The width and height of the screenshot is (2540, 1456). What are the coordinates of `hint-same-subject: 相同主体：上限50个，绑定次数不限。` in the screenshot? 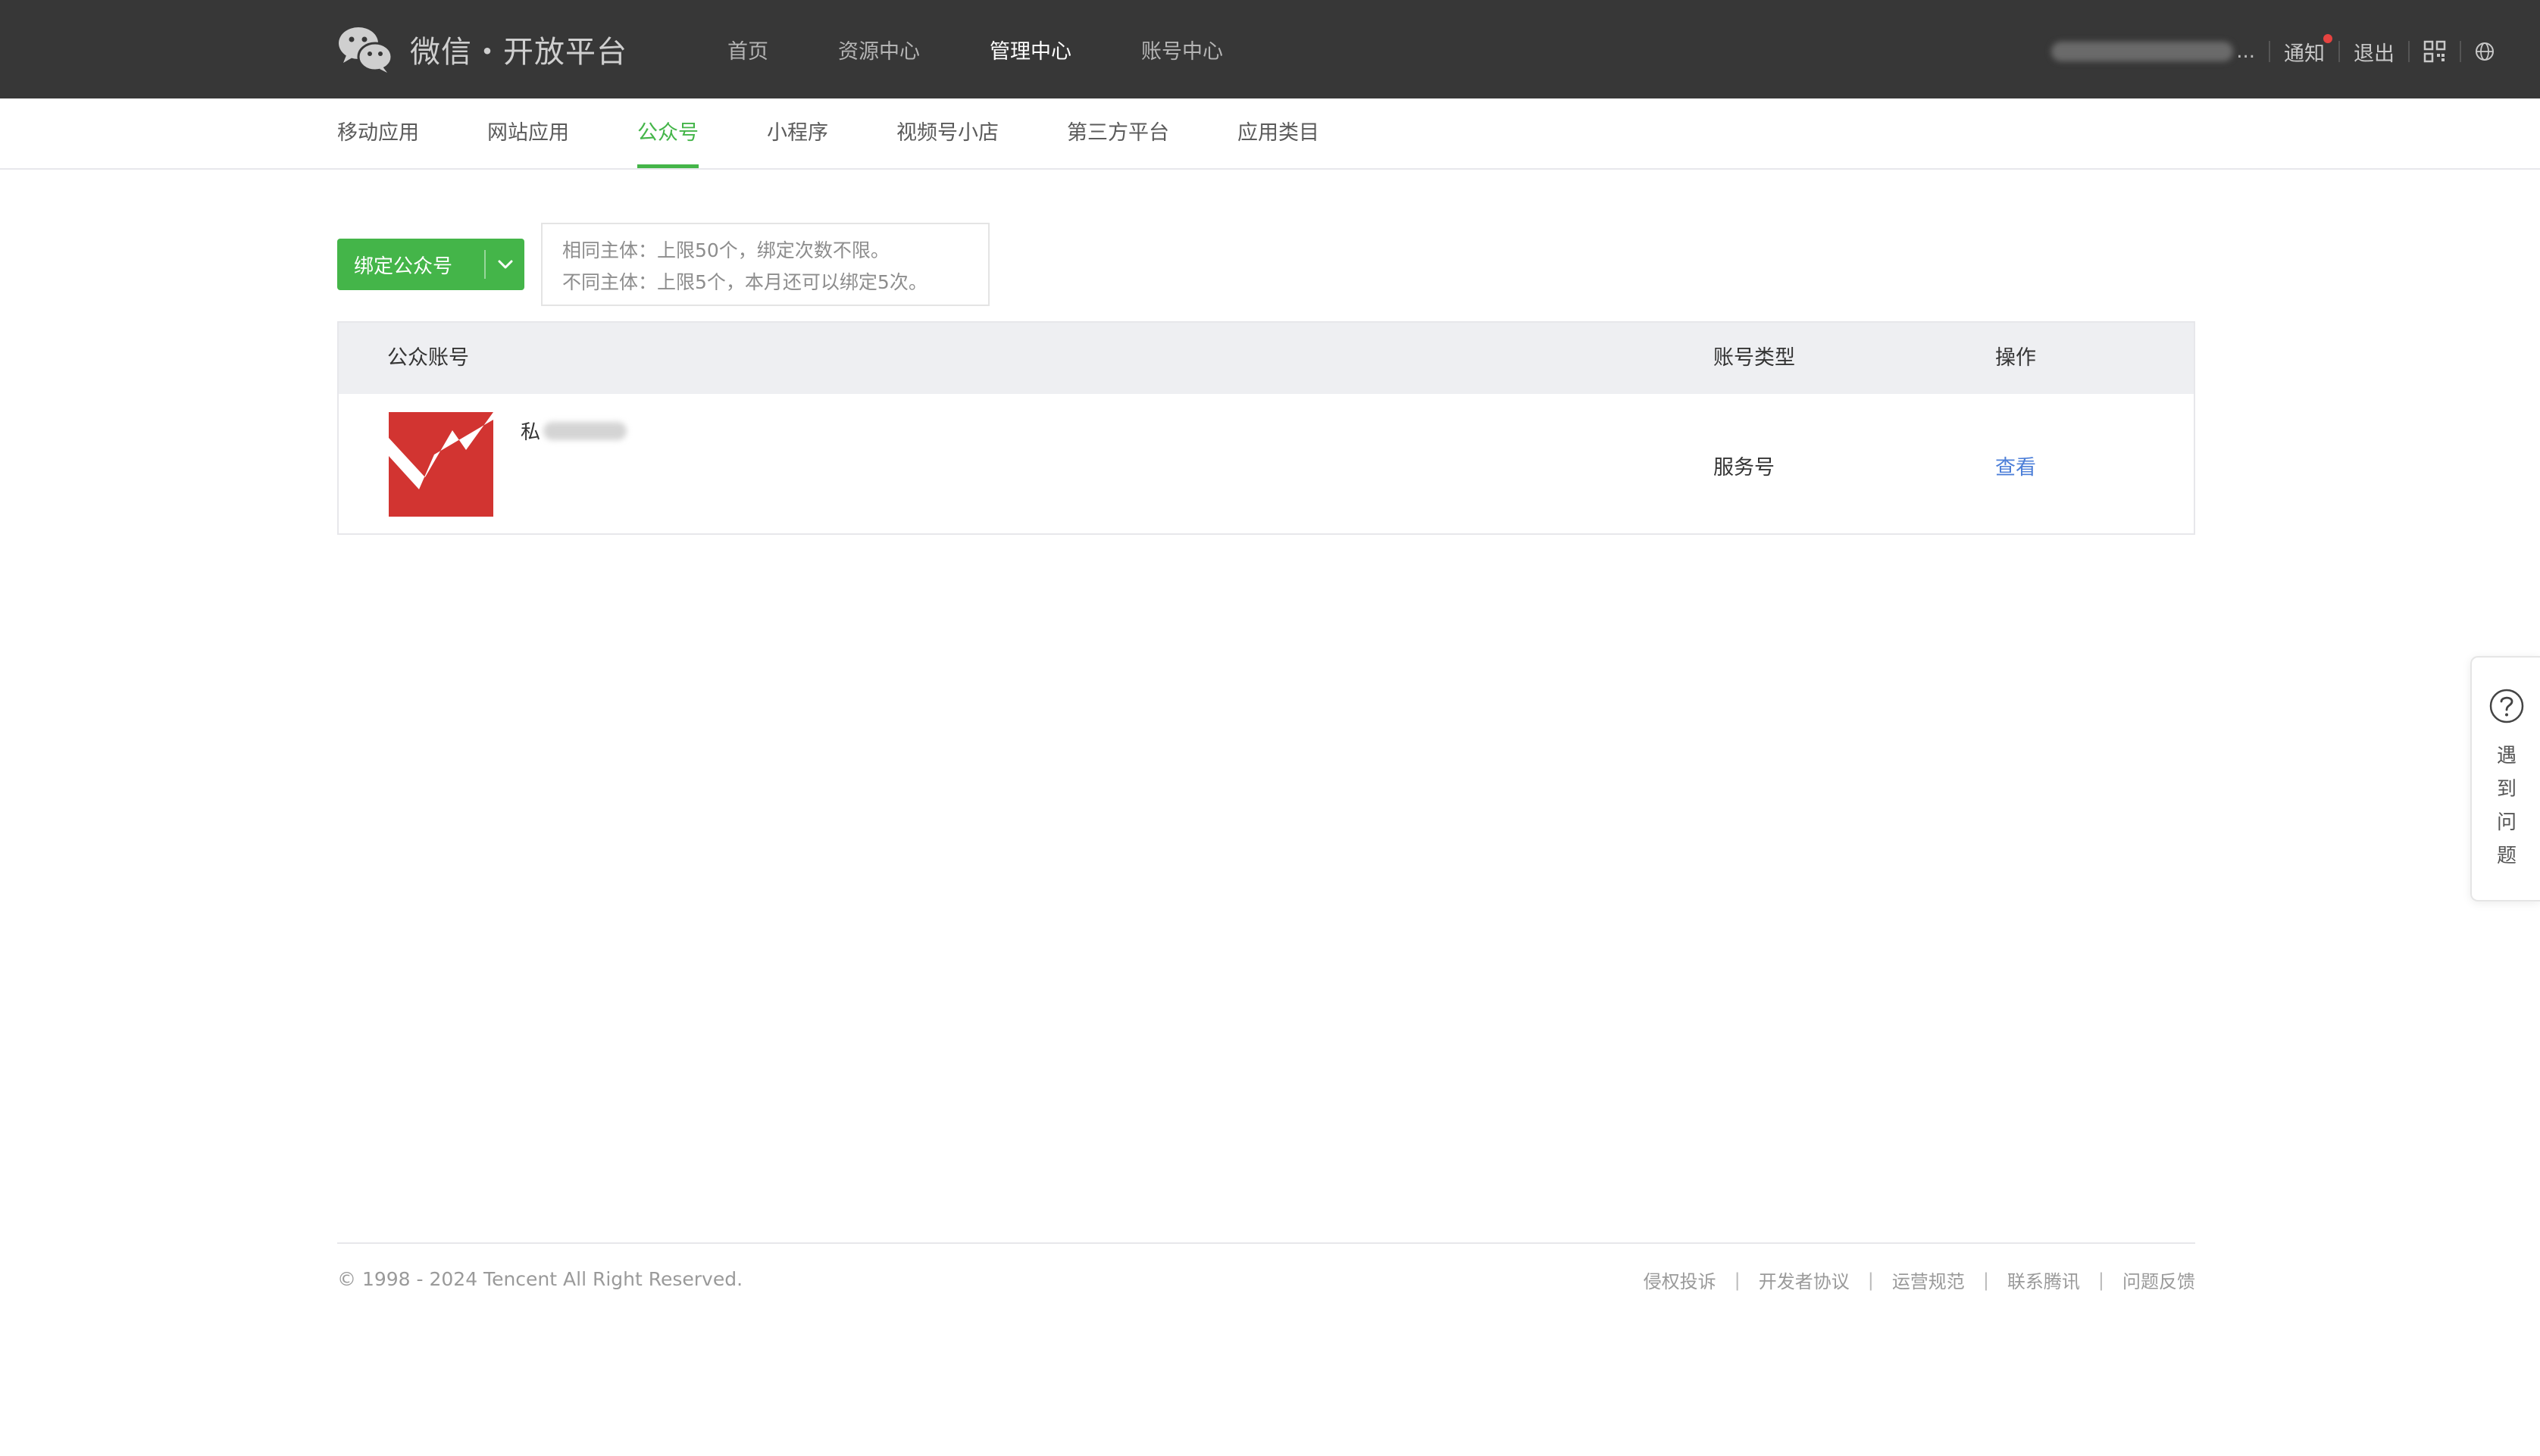 It's located at (726, 250).